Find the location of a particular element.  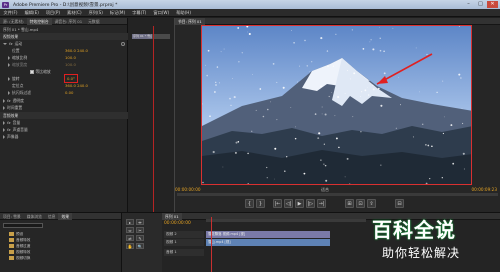

menu-edit: 编辑(E) is located at coordinates (31, 13).